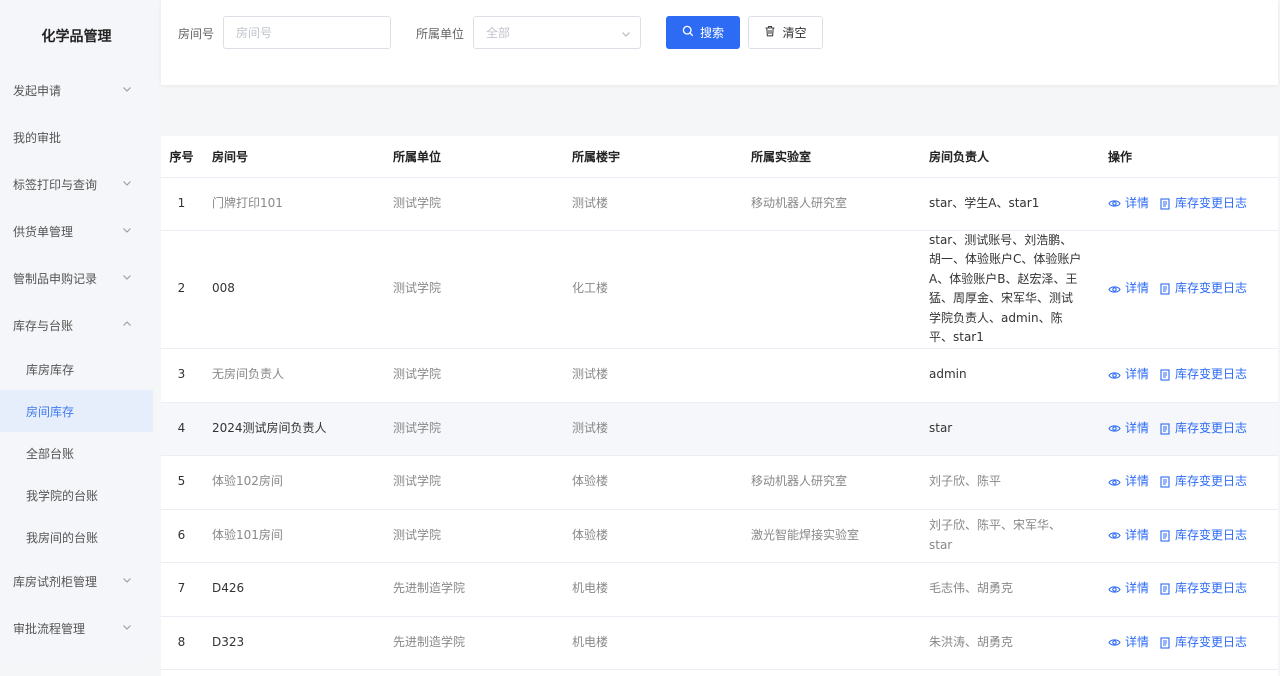 The image size is (1280, 676). I want to click on unit-filter-label: 所属单位, so click(440, 34).